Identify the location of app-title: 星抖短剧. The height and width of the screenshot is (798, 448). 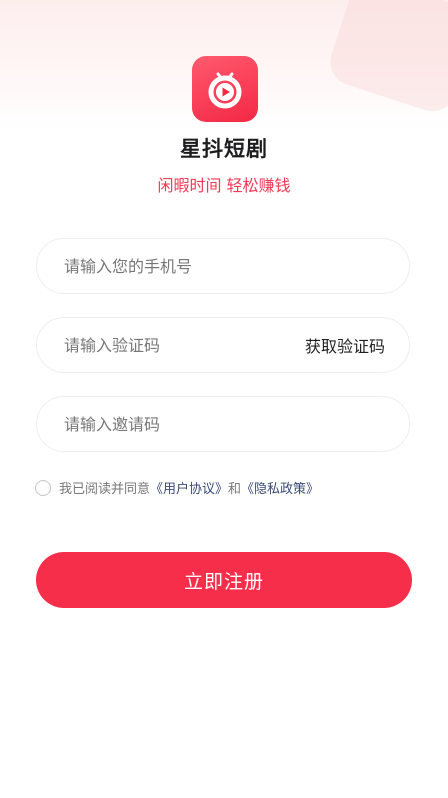
(224, 149).